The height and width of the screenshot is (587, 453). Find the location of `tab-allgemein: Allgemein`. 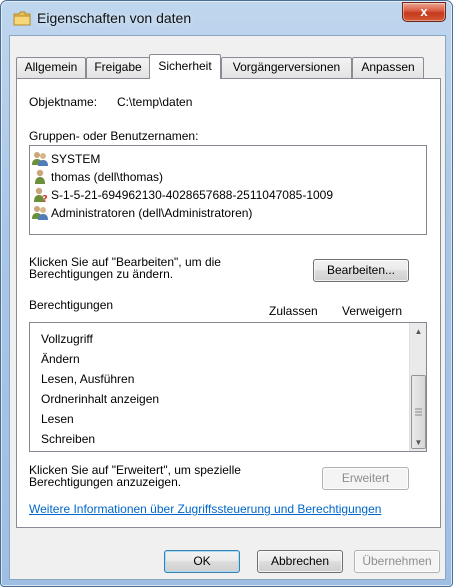

tab-allgemein: Allgemein is located at coordinates (51, 67).